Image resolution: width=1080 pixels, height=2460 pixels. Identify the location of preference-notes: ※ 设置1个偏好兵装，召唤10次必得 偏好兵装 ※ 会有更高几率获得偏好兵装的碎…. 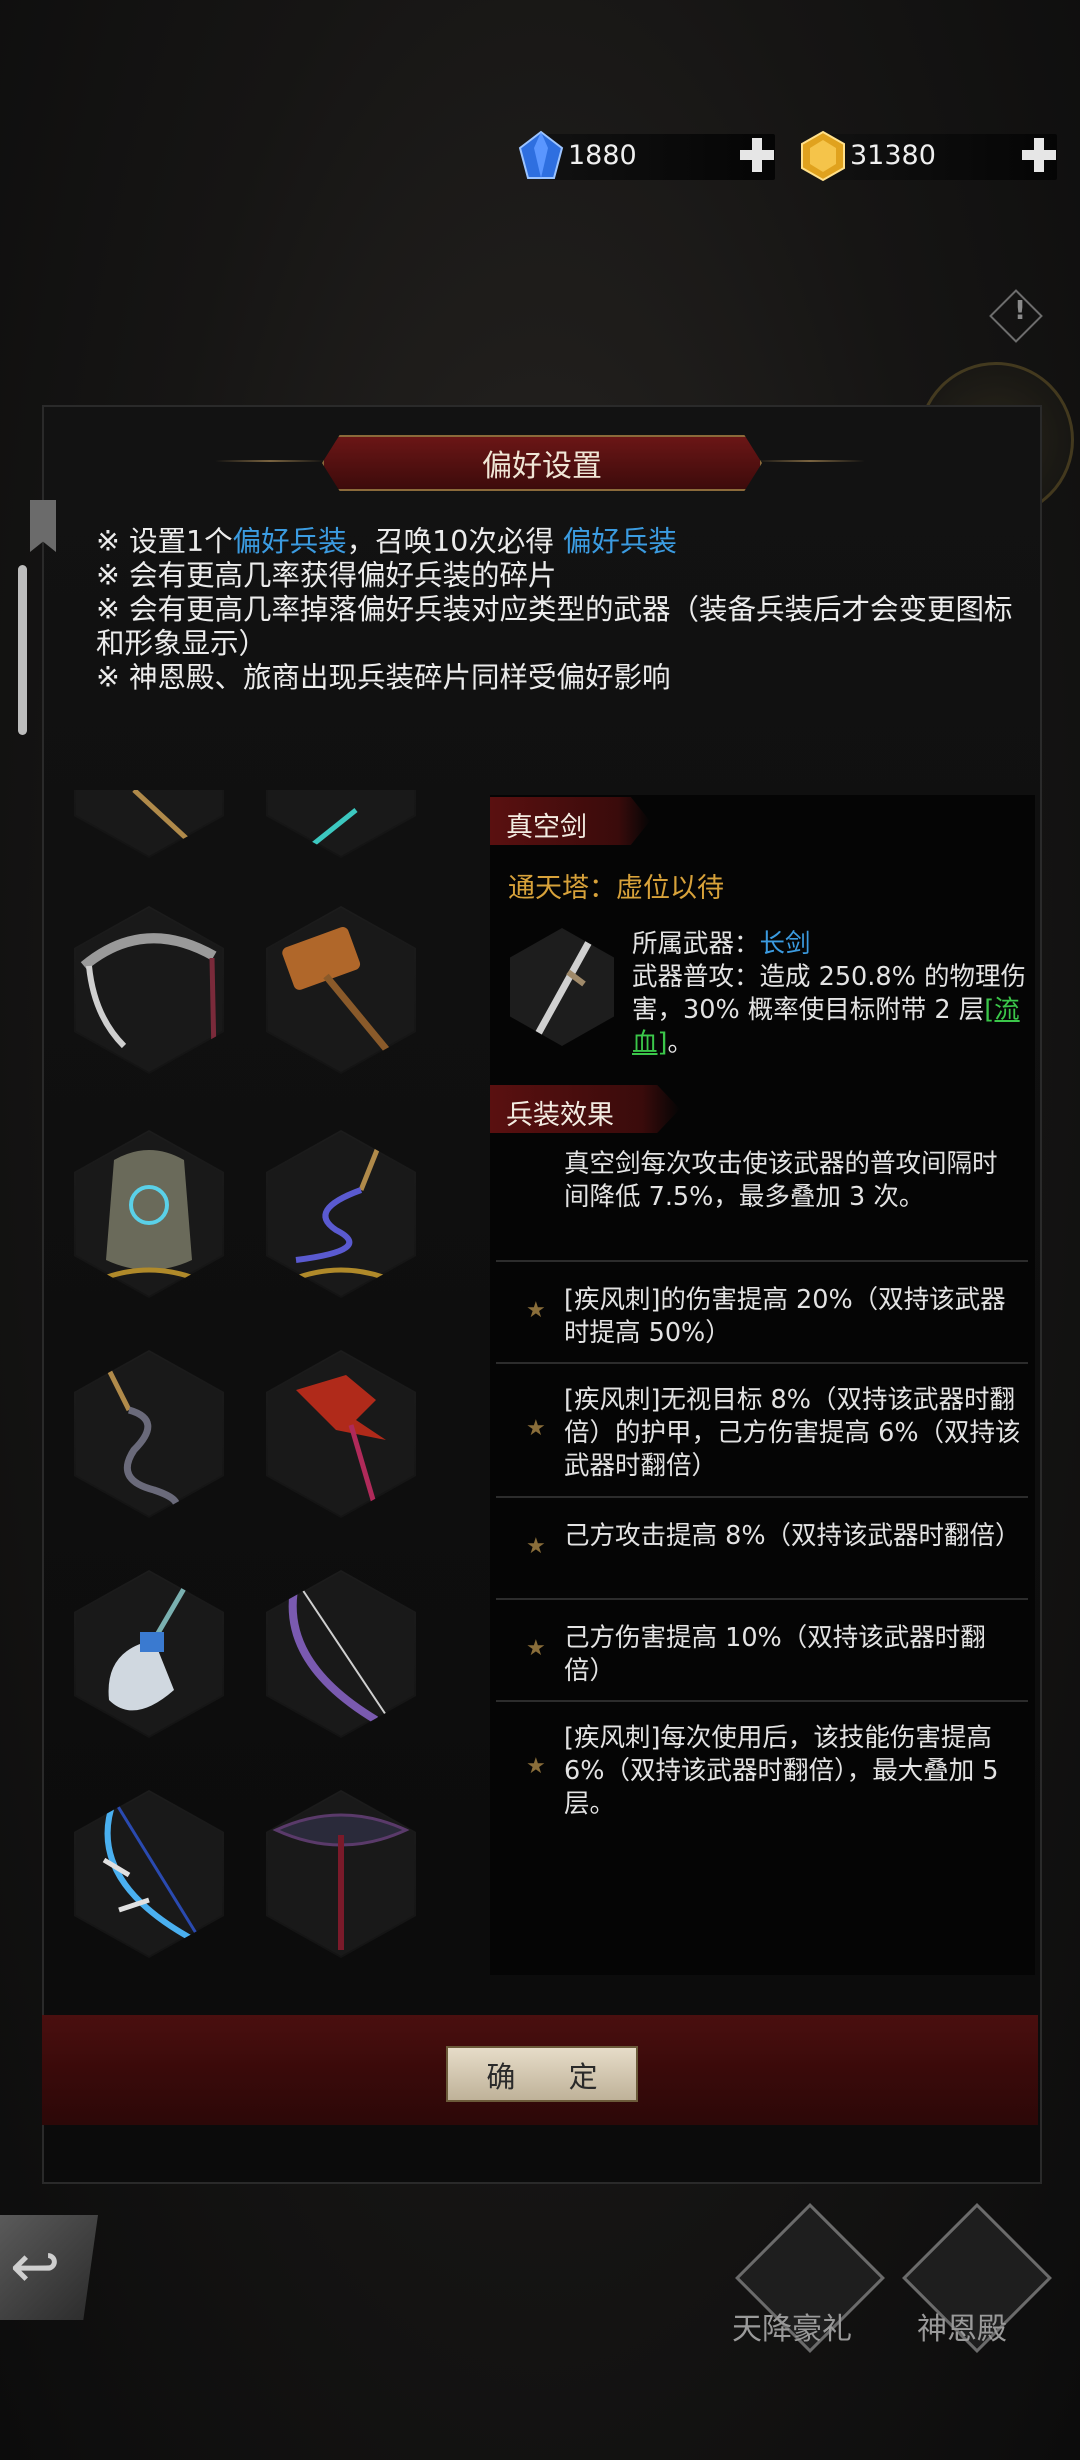
(556, 610).